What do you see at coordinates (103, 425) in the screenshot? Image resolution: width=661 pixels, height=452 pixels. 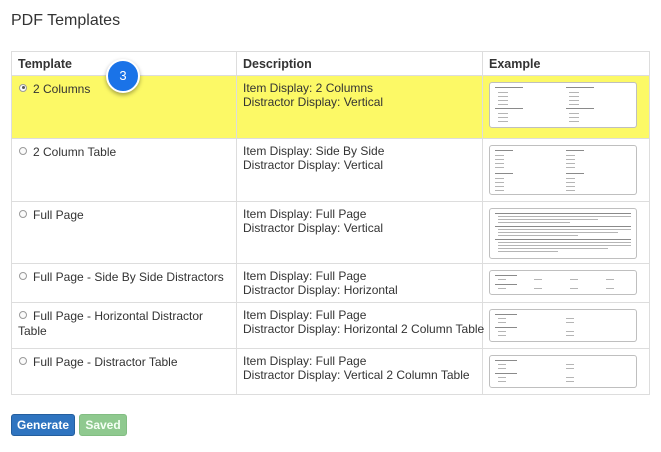 I see `saved-button: Saved` at bounding box center [103, 425].